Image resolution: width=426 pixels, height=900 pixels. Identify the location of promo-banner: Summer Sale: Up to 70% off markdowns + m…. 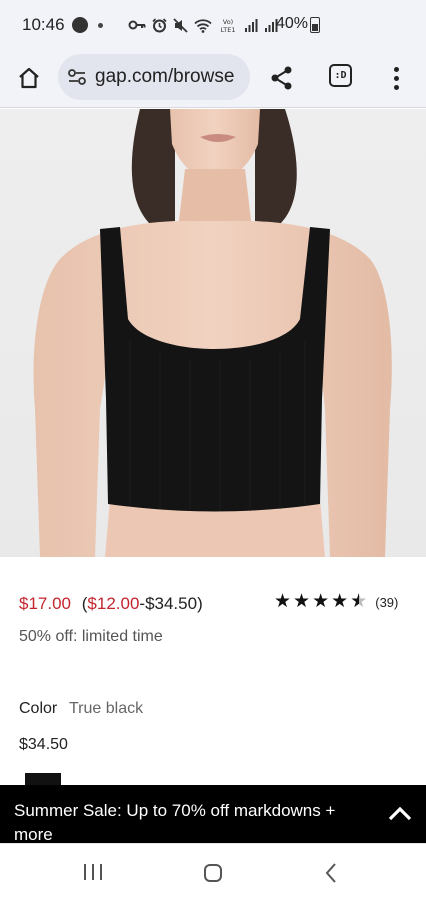
(213, 814).